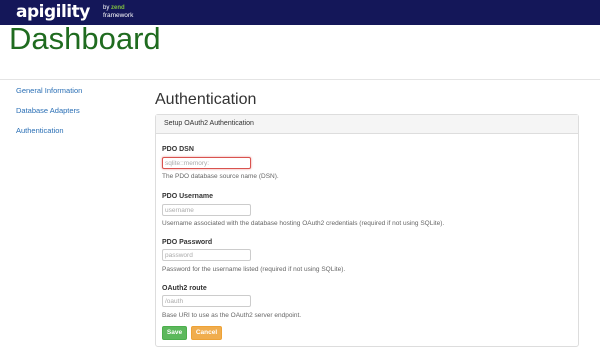  What do you see at coordinates (178, 149) in the screenshot?
I see `pdo-dsn-label: PDO DSN` at bounding box center [178, 149].